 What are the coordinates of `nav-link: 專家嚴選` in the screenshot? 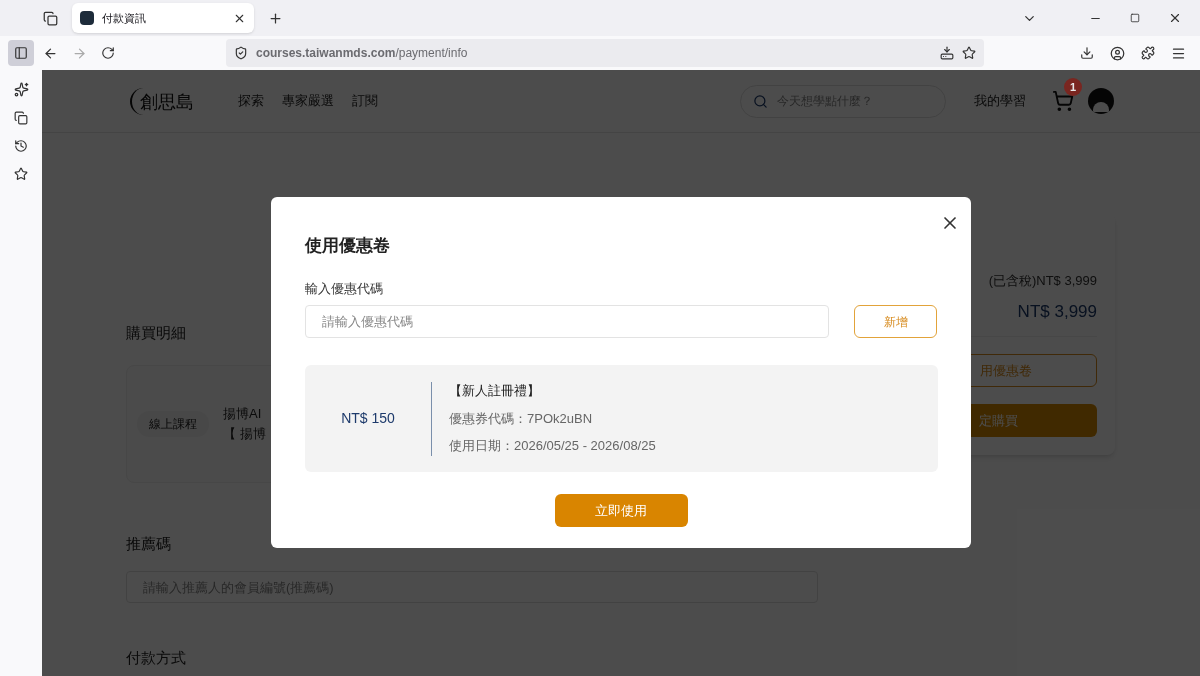 It's located at (308, 101).